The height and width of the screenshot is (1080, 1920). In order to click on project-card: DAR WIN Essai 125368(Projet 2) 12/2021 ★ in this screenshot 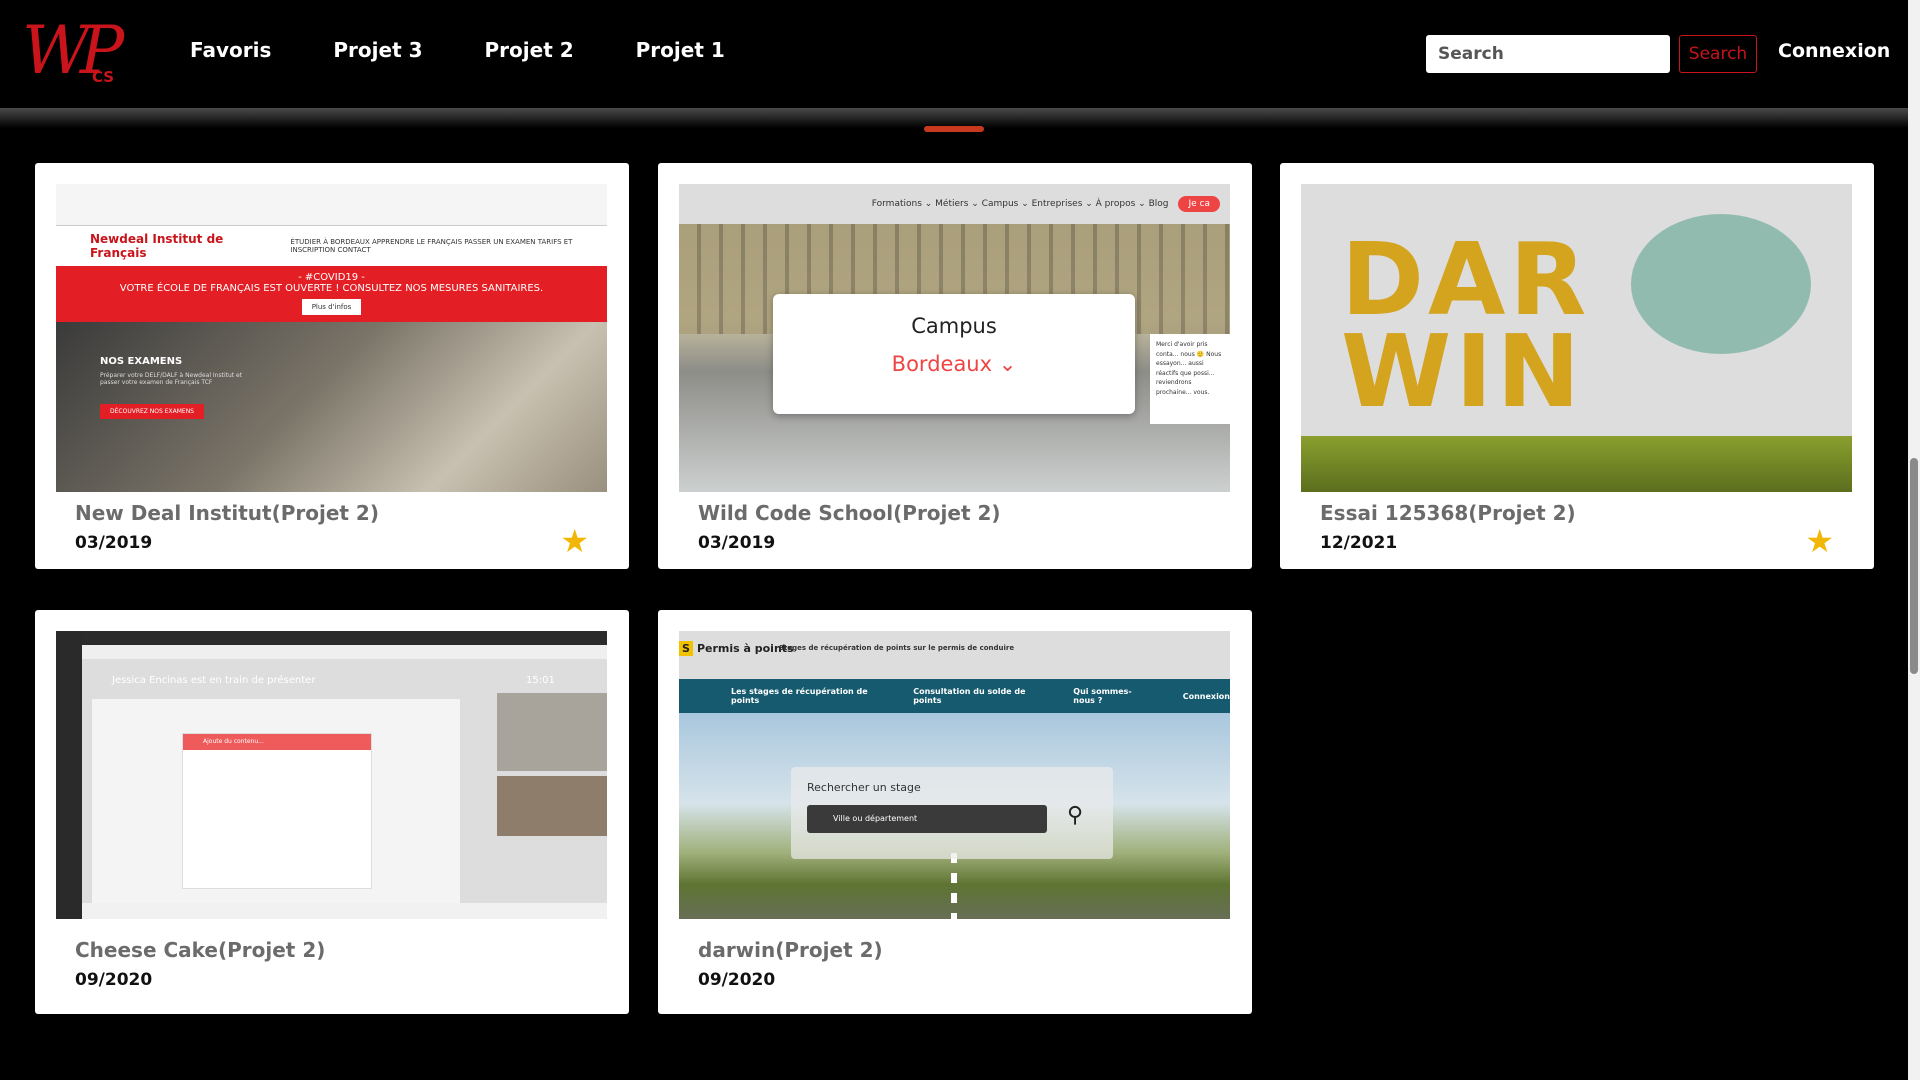, I will do `click(1577, 366)`.